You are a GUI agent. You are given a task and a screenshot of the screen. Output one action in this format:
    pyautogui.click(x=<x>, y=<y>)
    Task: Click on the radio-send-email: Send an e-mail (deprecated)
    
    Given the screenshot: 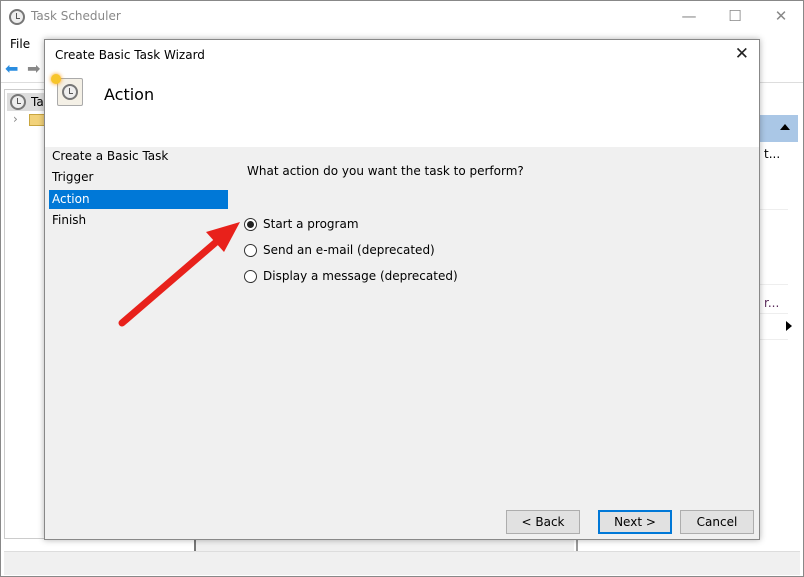 What is the action you would take?
    pyautogui.click(x=339, y=250)
    